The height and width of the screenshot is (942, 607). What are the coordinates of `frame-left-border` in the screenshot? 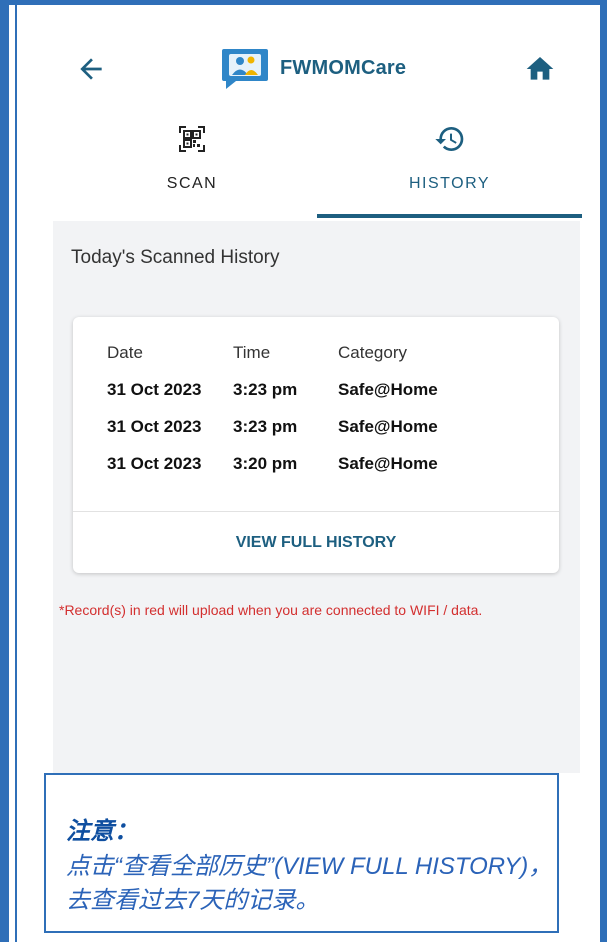 It's located at (4, 471).